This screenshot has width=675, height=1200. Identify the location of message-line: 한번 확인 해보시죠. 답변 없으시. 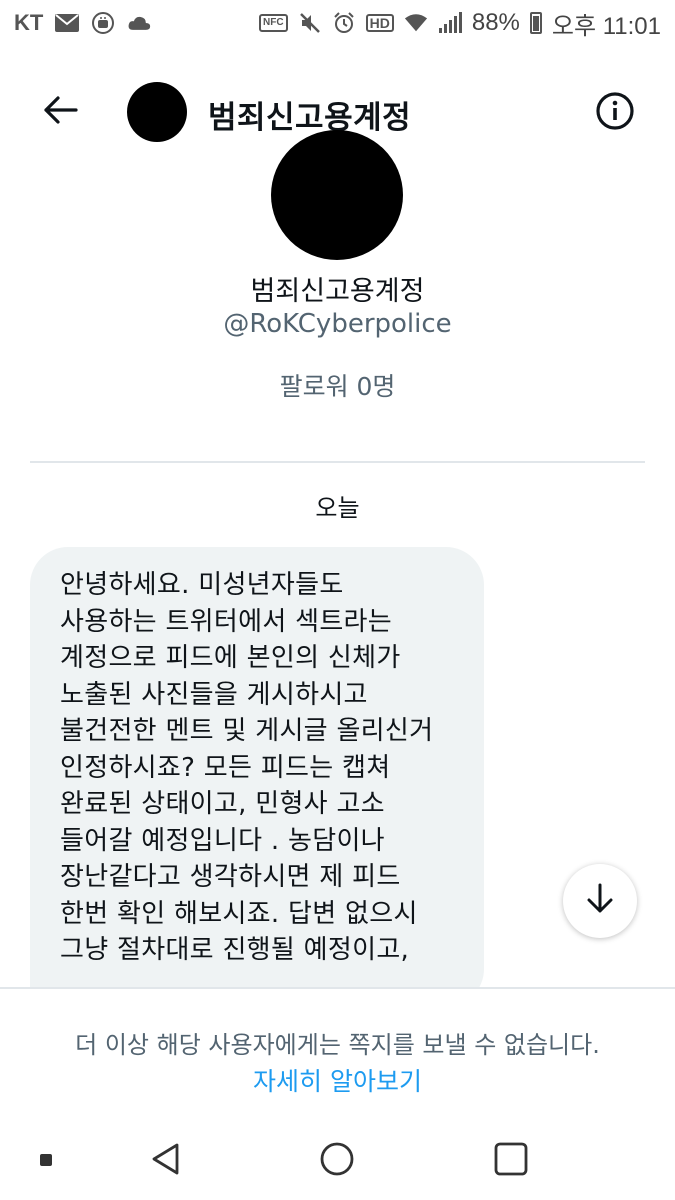
(239, 913).